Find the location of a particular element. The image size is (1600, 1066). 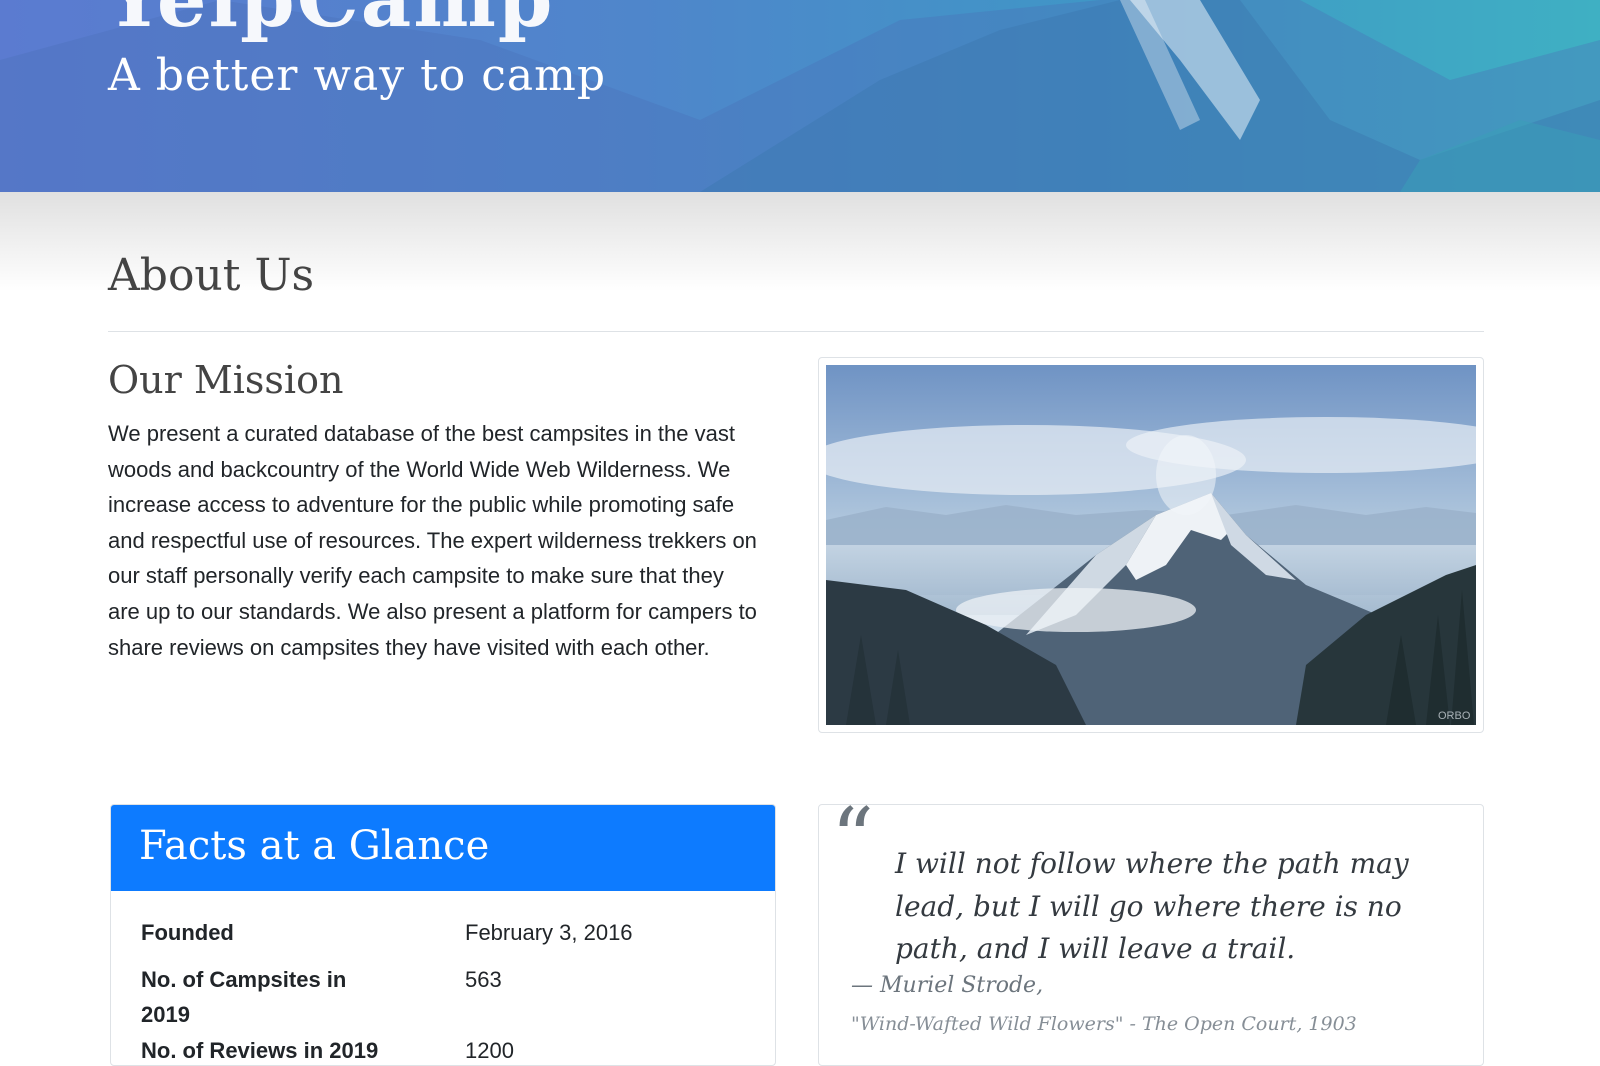

site-title: YelpCamp is located at coordinates (330, 22).